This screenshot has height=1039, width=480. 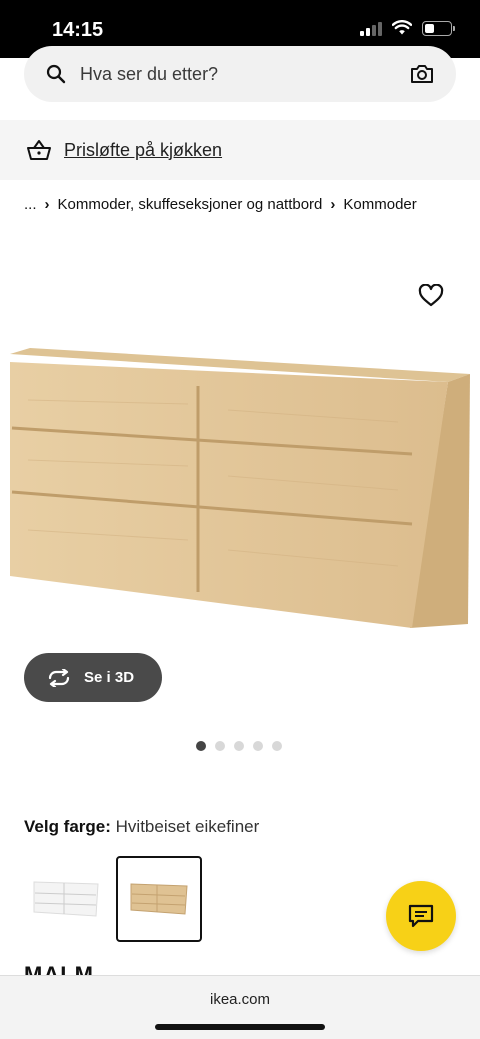 What do you see at coordinates (56, 74) in the screenshot?
I see `search-icon` at bounding box center [56, 74].